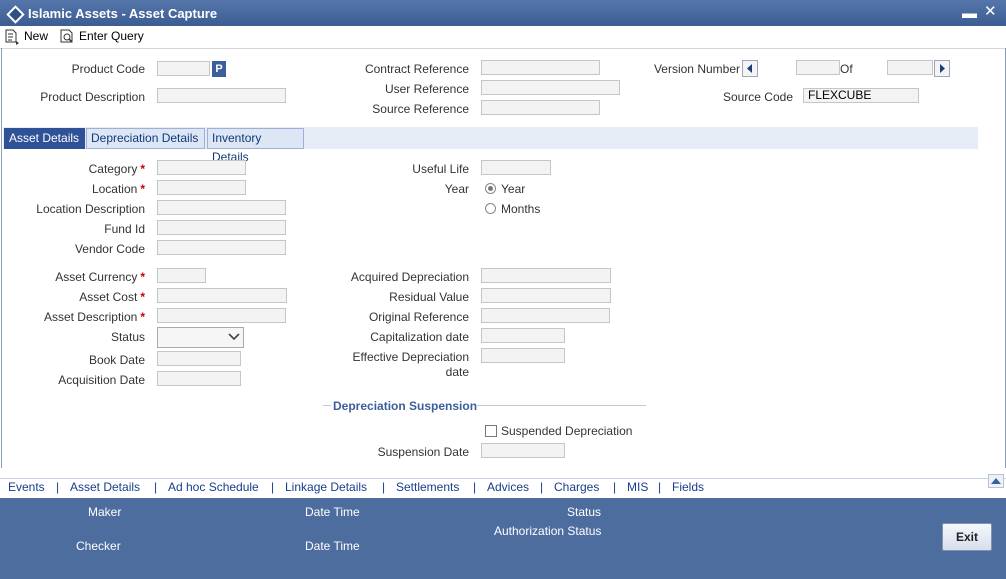 The width and height of the screenshot is (1006, 579). What do you see at coordinates (221, 247) in the screenshot?
I see `vendor-code-input` at bounding box center [221, 247].